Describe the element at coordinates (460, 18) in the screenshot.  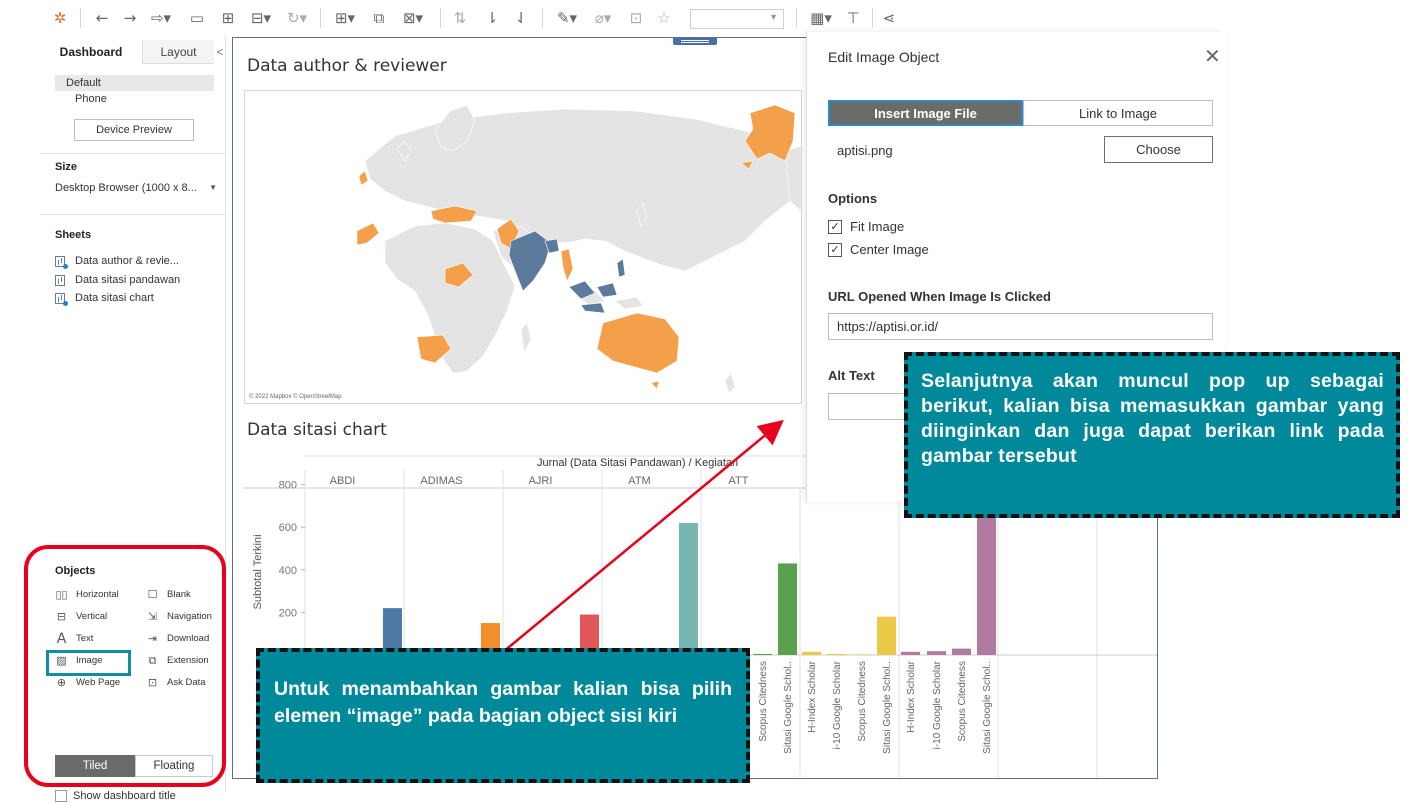
I see `swap-icon: ⇅` at that location.